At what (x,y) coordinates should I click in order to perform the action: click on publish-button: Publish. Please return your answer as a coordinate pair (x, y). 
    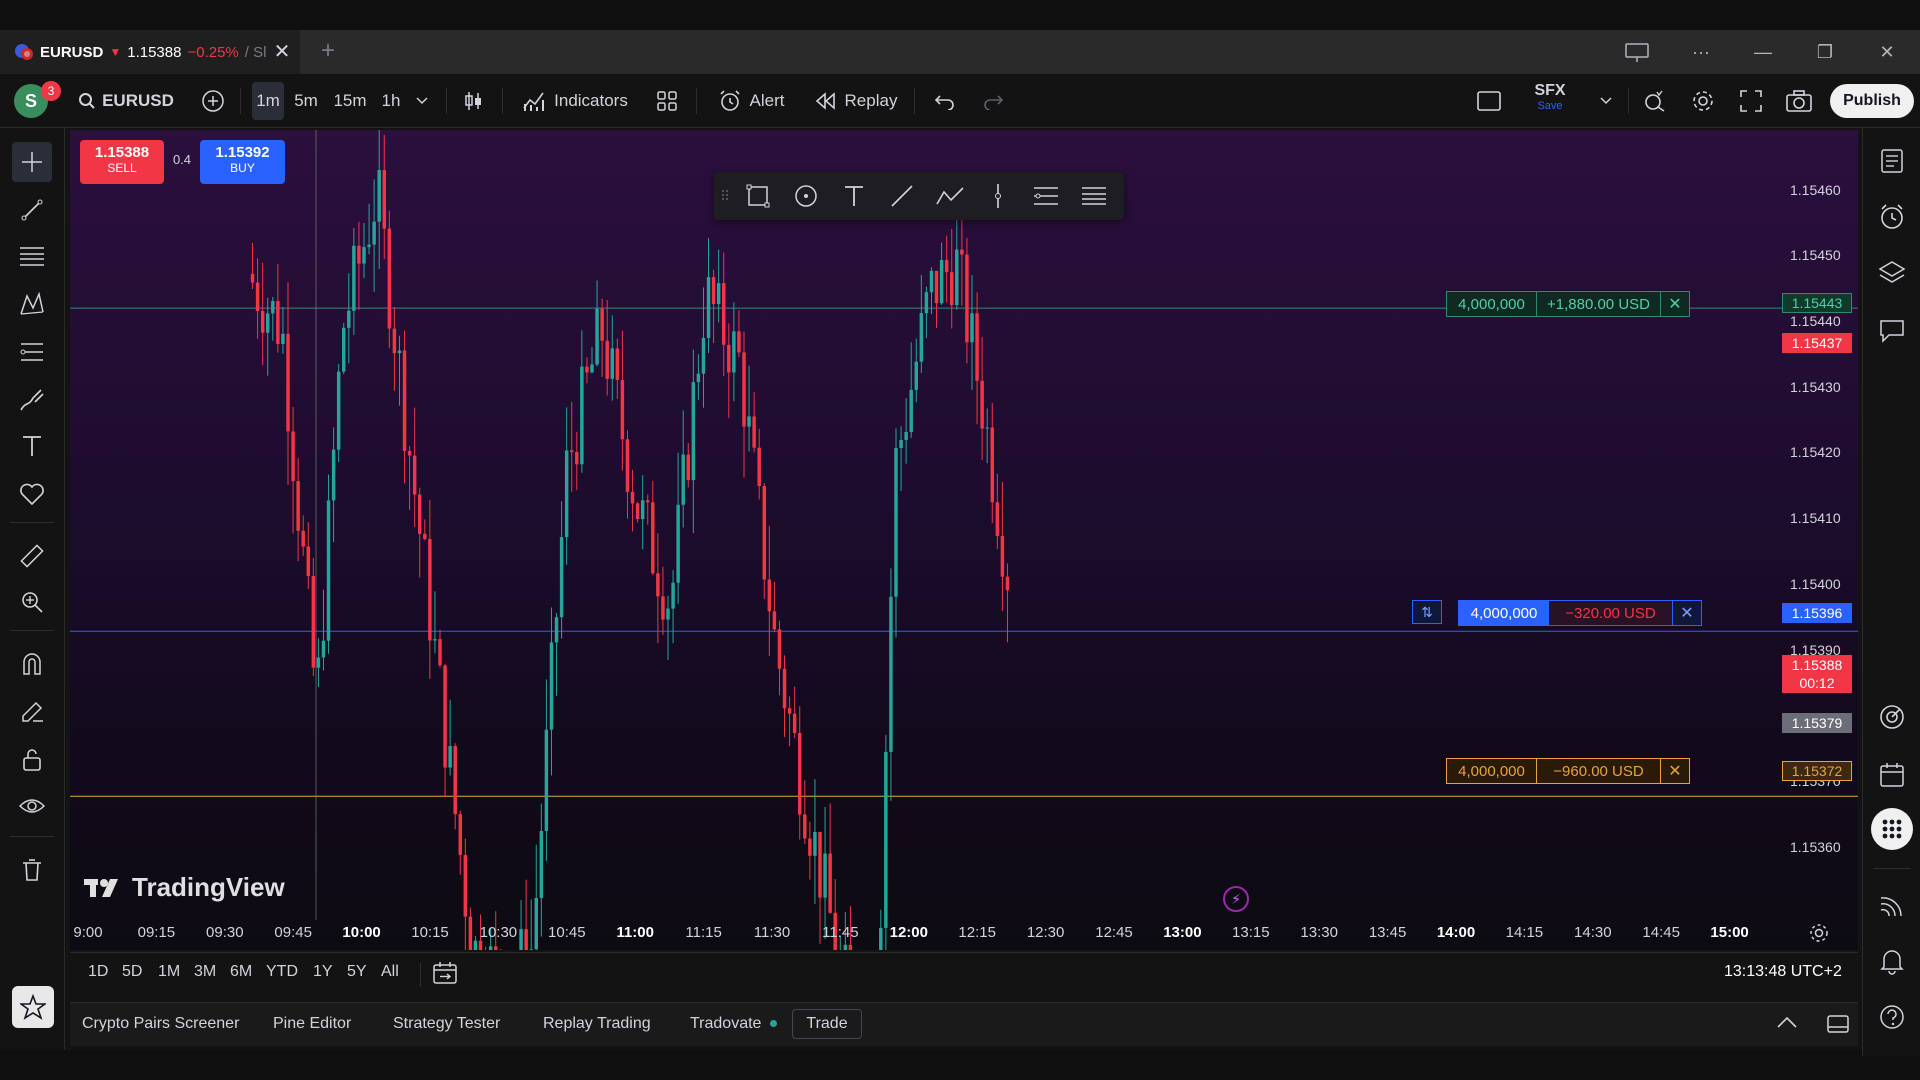
    Looking at the image, I should click on (1872, 101).